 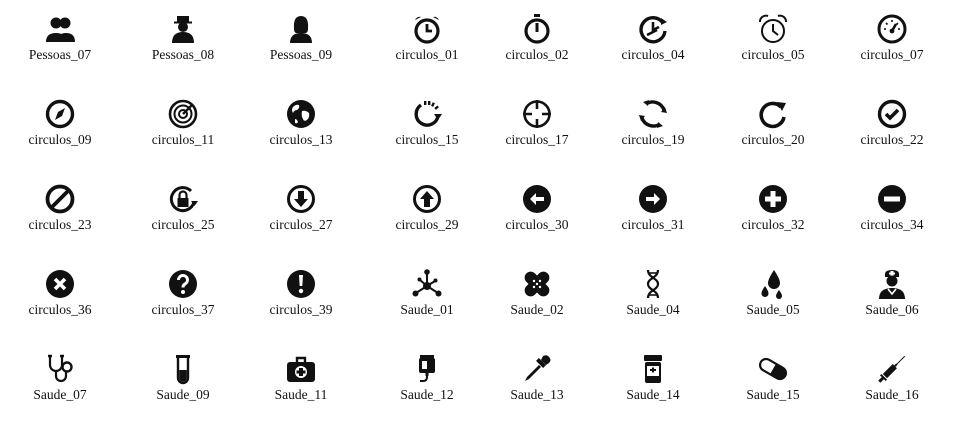 I want to click on stopwatch-icon, so click(x=537, y=29).